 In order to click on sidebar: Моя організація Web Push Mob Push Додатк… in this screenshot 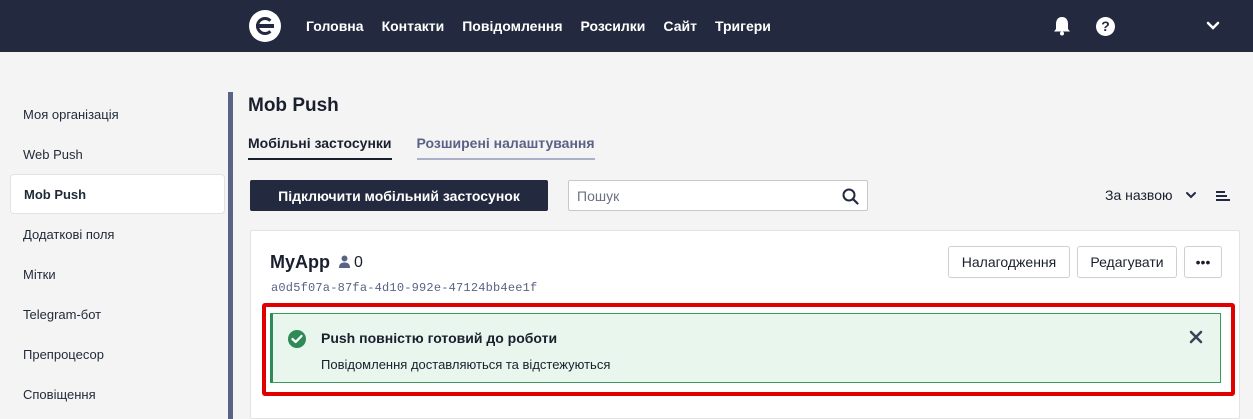, I will do `click(117, 254)`.